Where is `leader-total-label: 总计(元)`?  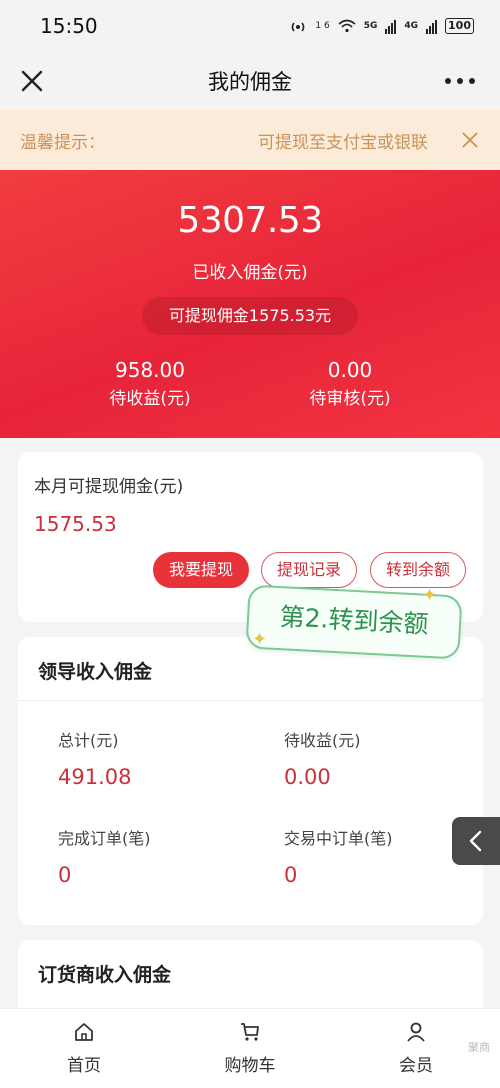
leader-total-label: 总计(元) is located at coordinates (88, 740).